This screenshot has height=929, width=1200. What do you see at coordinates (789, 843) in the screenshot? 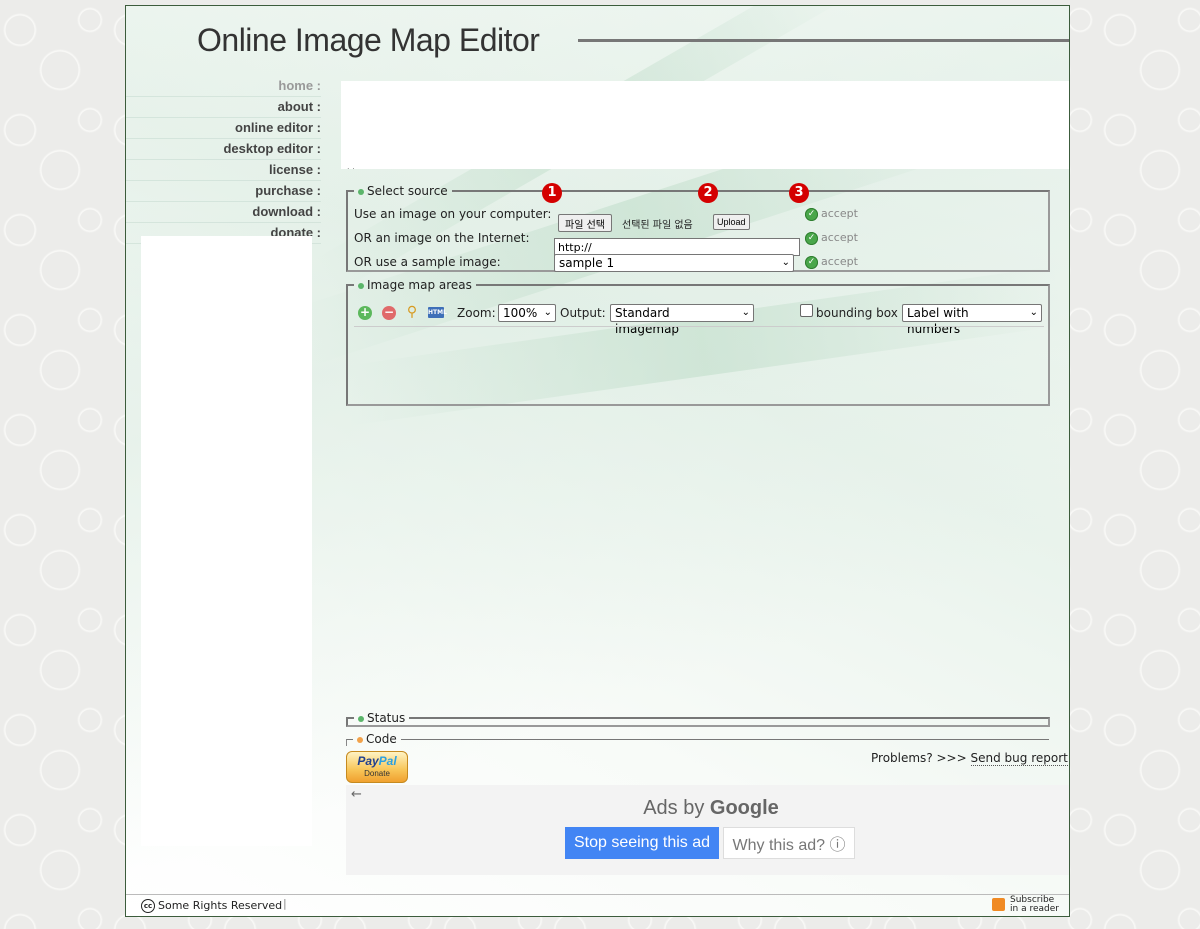
I see `why-this-ad-button: Why this ad? ⓘ` at bounding box center [789, 843].